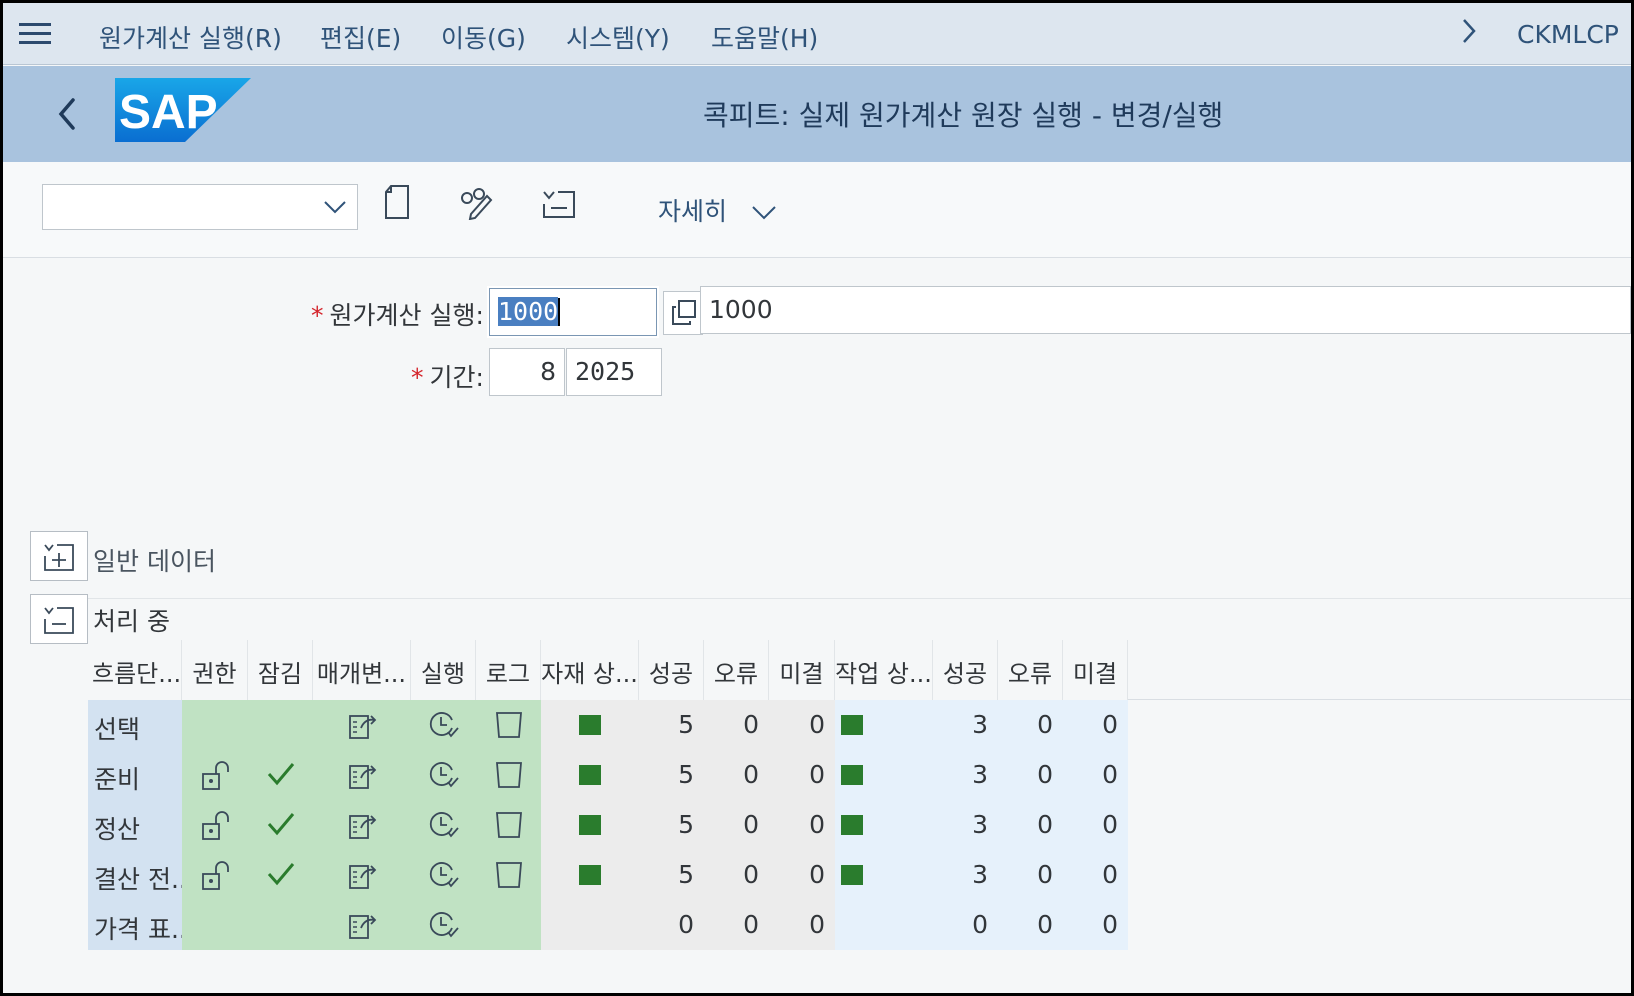 Image resolution: width=1634 pixels, height=996 pixels. I want to click on expand-general-button, so click(59, 556).